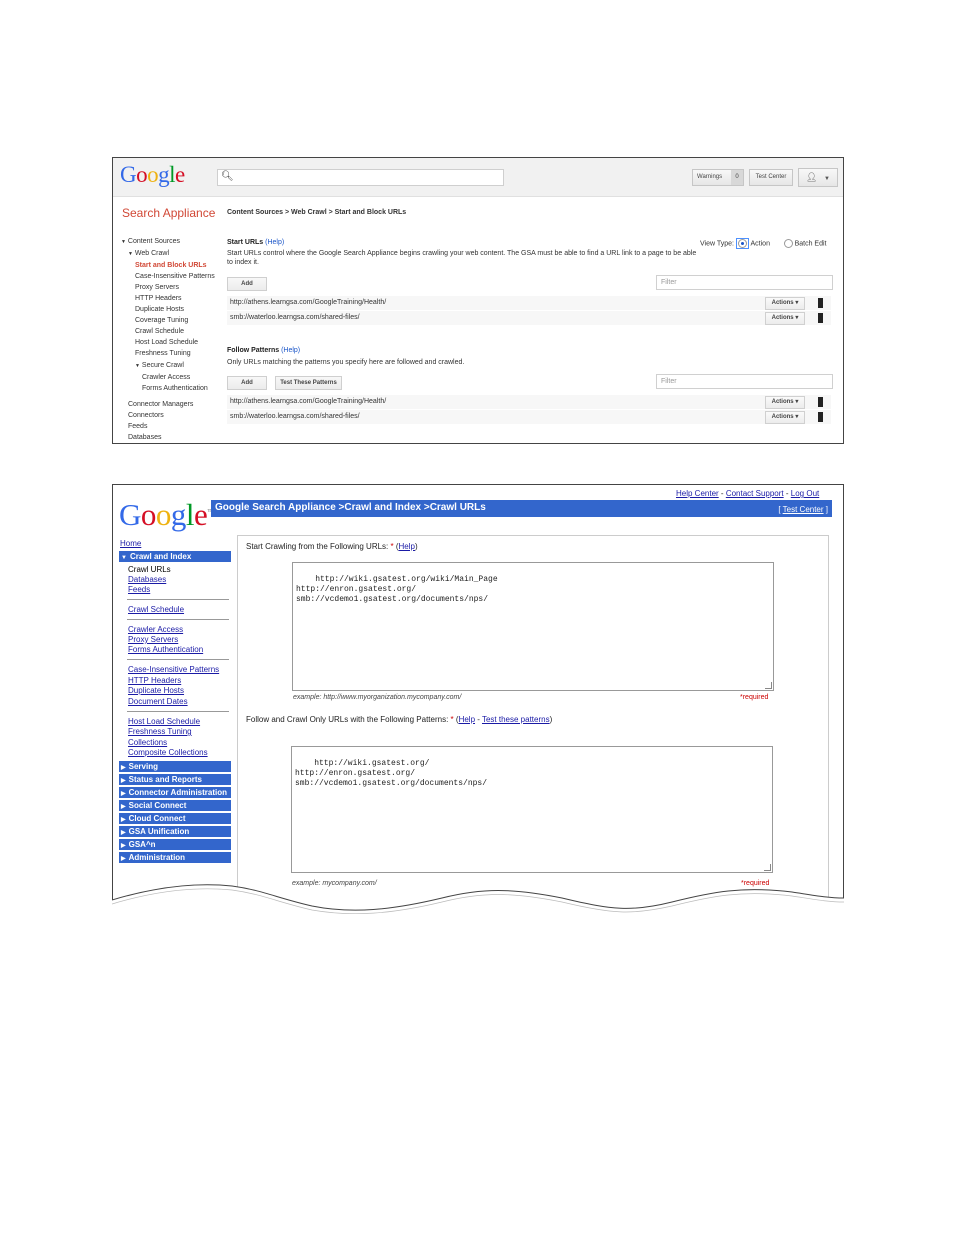 The image size is (954, 1235). What do you see at coordinates (171, 265) in the screenshot?
I see `sidebar-item-start-block-urls: Start and Block URLs` at bounding box center [171, 265].